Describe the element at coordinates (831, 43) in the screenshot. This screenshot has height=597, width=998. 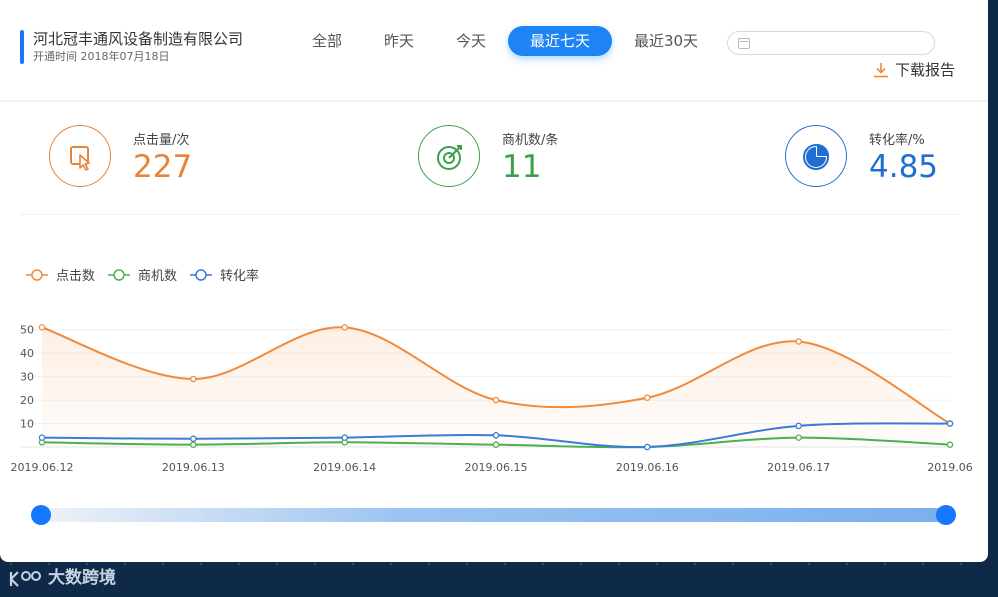
I see `date-range-input` at that location.